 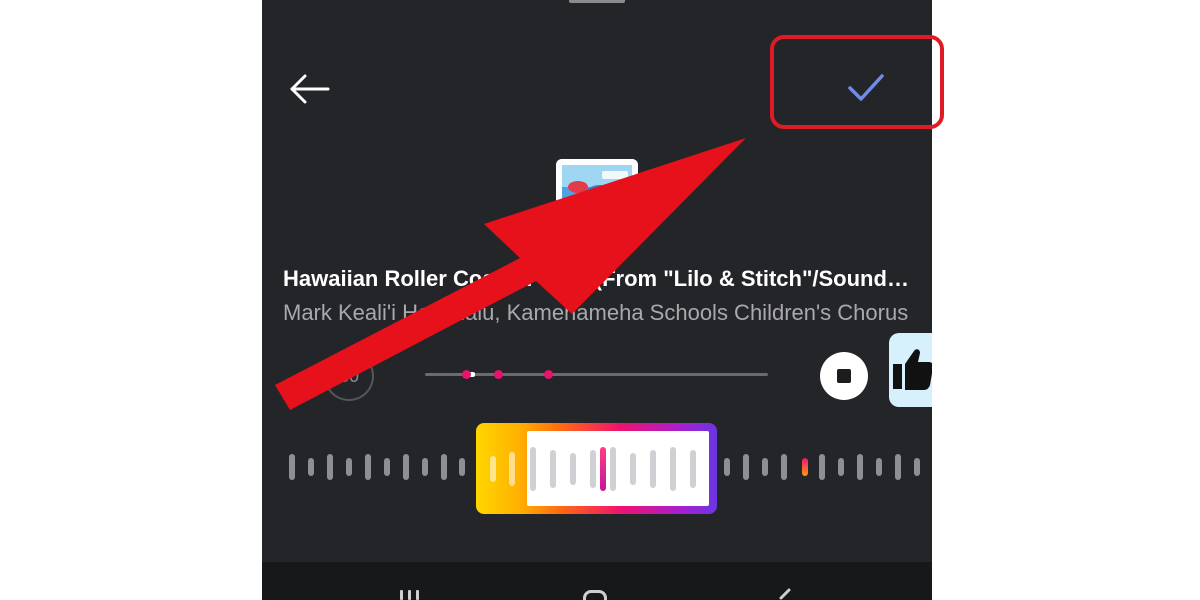 I want to click on back-button, so click(x=310, y=89).